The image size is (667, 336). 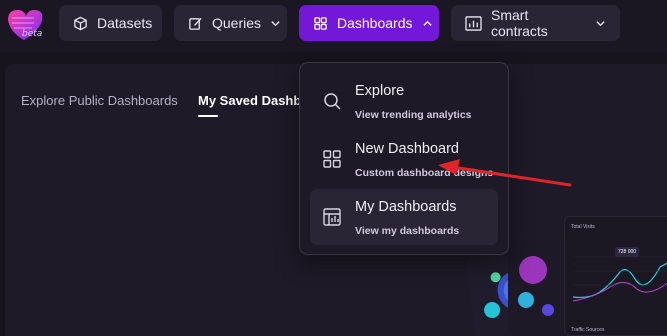 I want to click on nav-queries-button: Queries, so click(x=230, y=23).